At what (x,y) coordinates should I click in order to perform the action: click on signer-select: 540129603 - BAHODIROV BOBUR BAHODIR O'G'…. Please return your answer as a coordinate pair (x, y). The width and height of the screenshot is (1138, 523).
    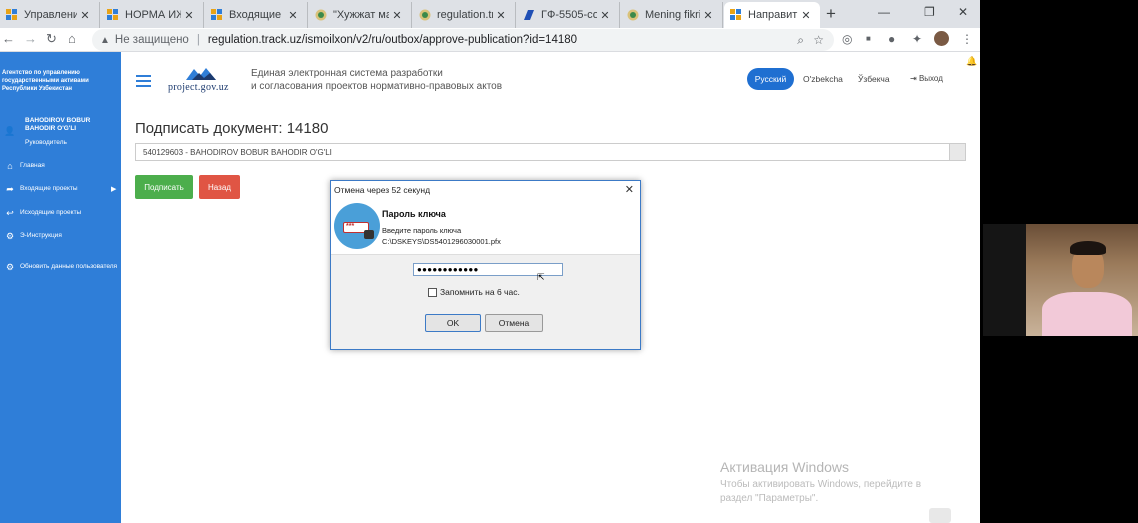
    Looking at the image, I should click on (550, 152).